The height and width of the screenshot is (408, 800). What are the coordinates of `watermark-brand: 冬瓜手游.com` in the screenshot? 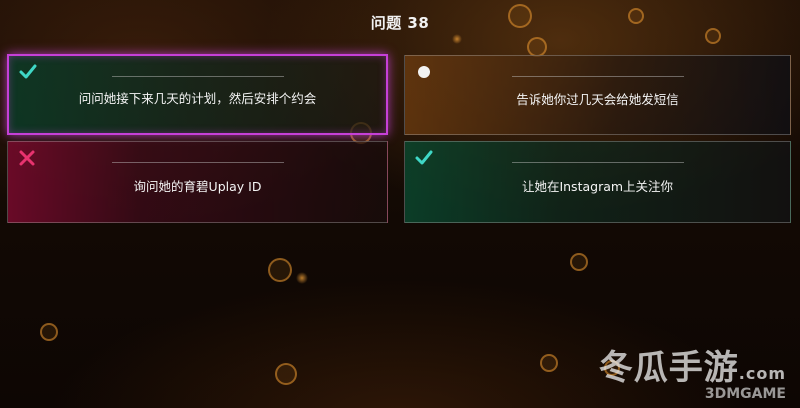 It's located at (692, 368).